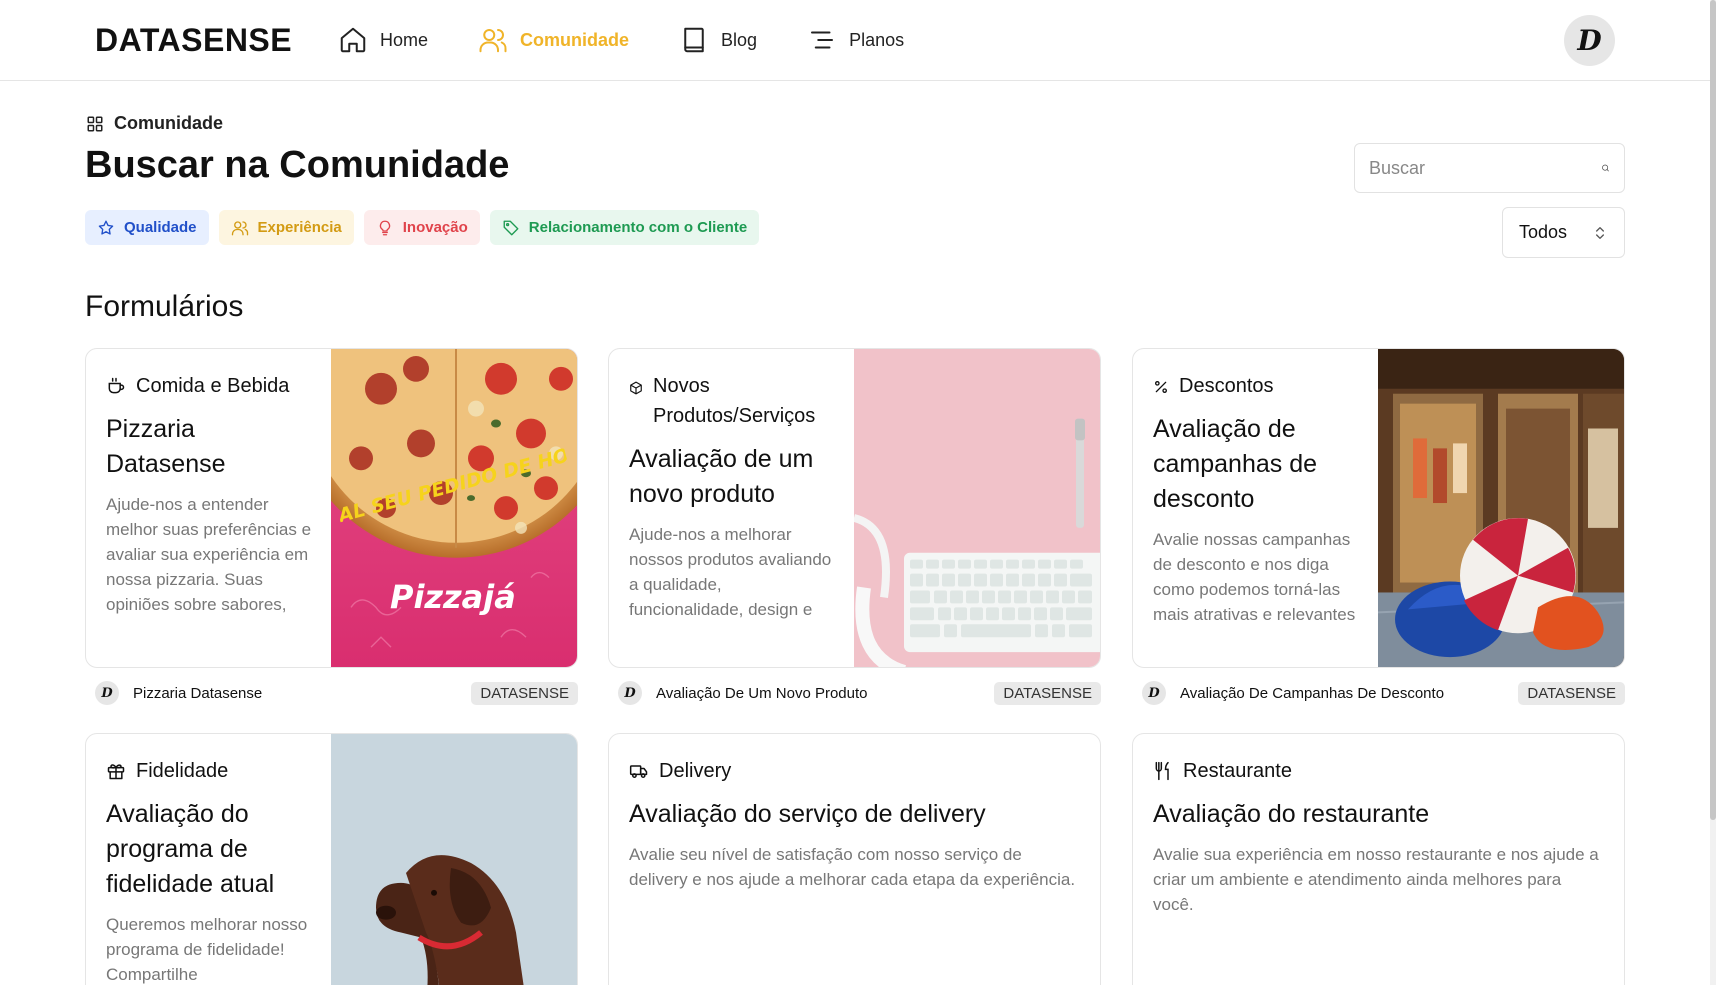  Describe the element at coordinates (166, 446) in the screenshot. I see `card-title: Pizzaria Datasense` at that location.